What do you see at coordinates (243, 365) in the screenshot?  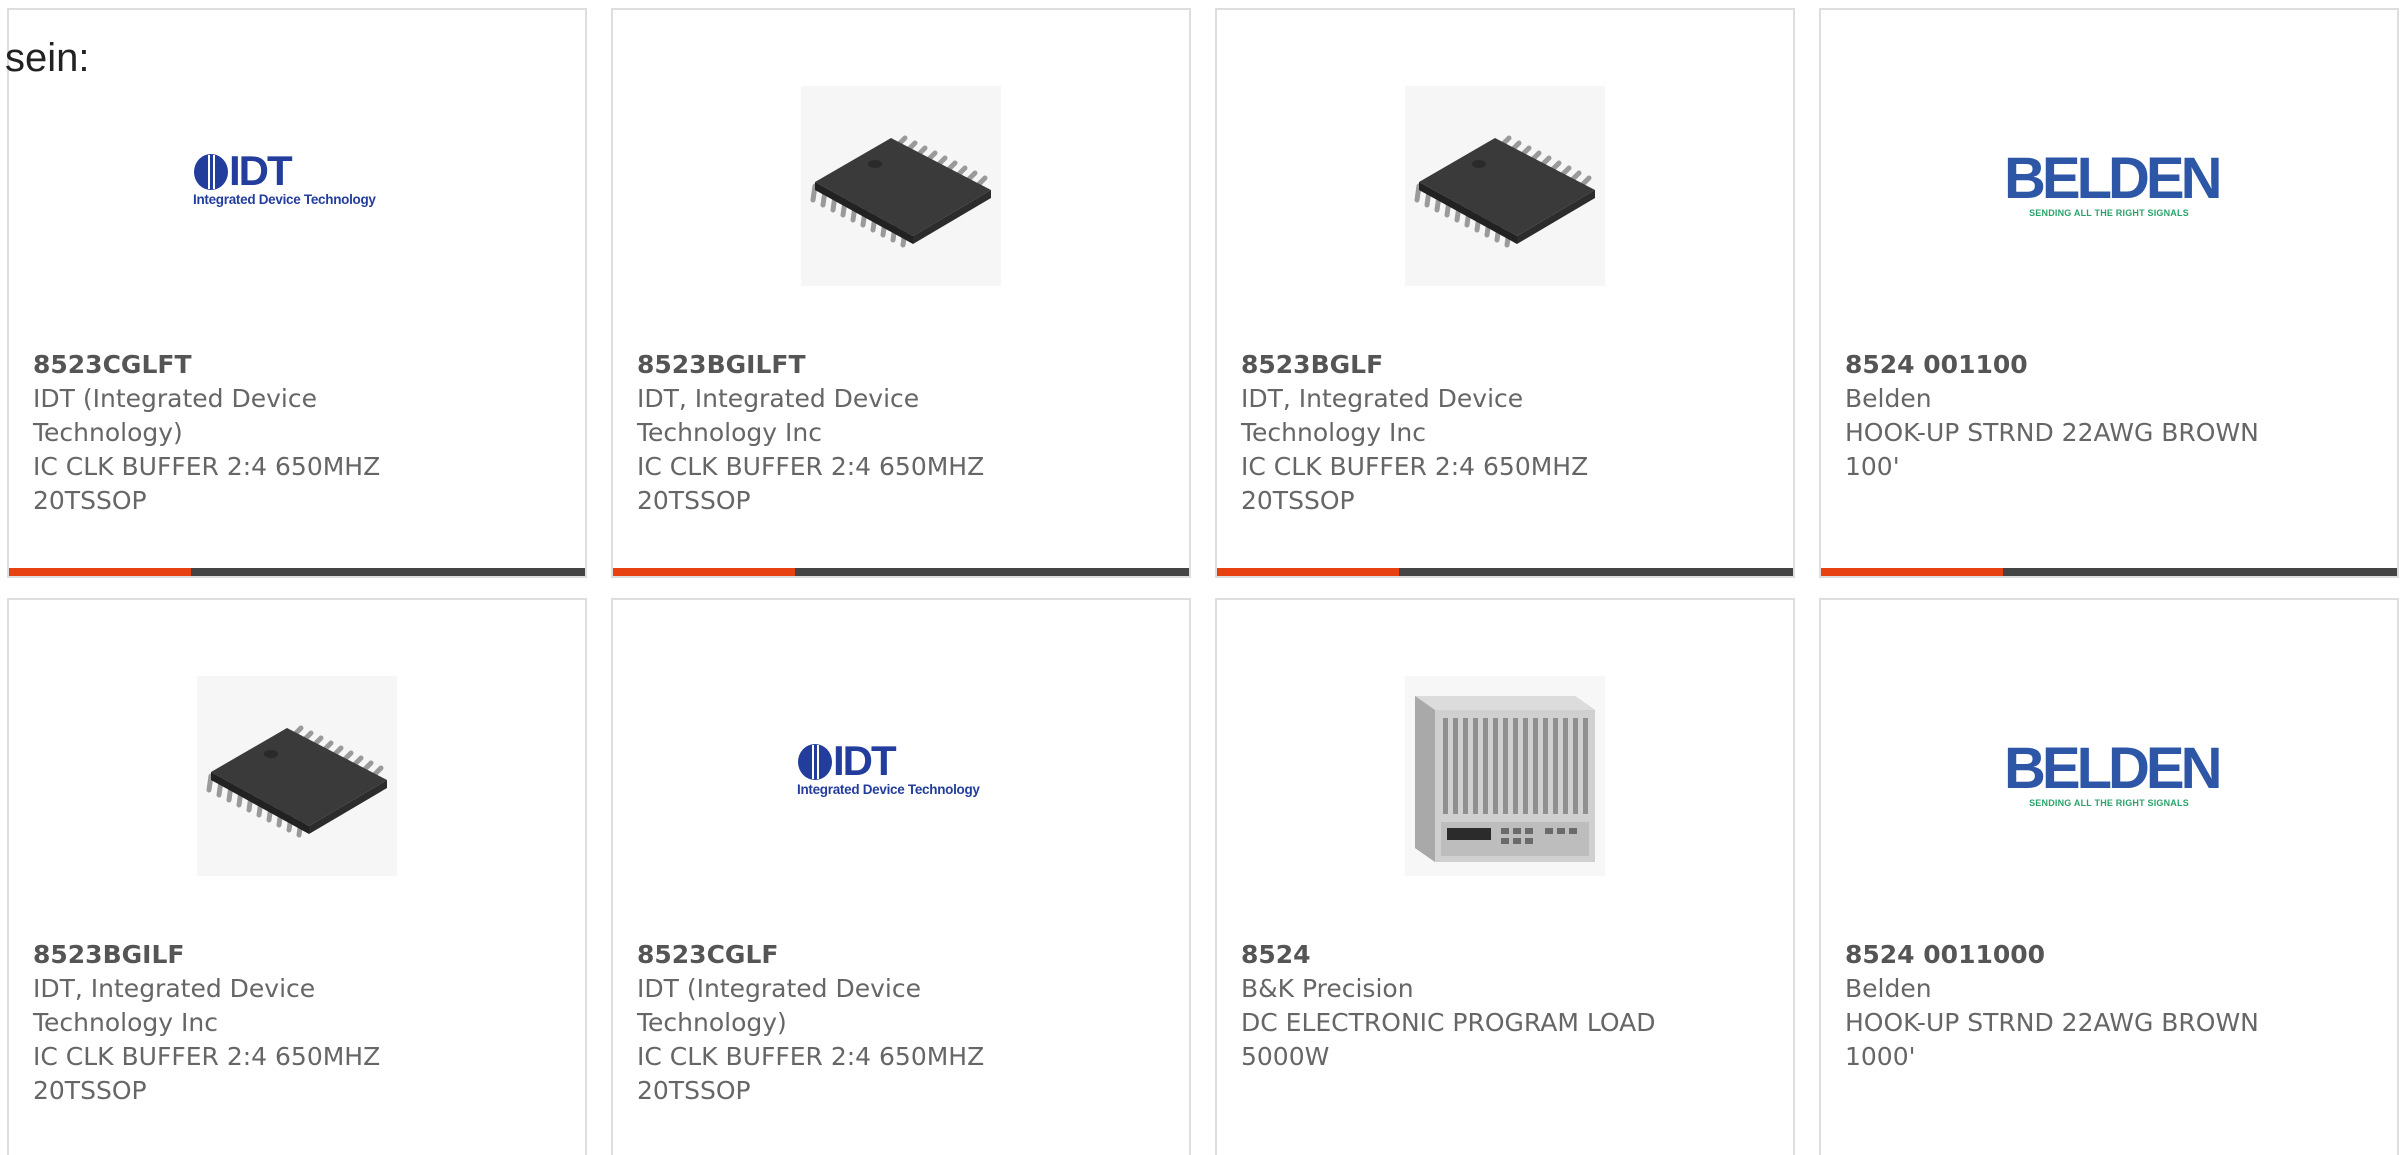 I see `part-number-link: 8523CGLFT` at bounding box center [243, 365].